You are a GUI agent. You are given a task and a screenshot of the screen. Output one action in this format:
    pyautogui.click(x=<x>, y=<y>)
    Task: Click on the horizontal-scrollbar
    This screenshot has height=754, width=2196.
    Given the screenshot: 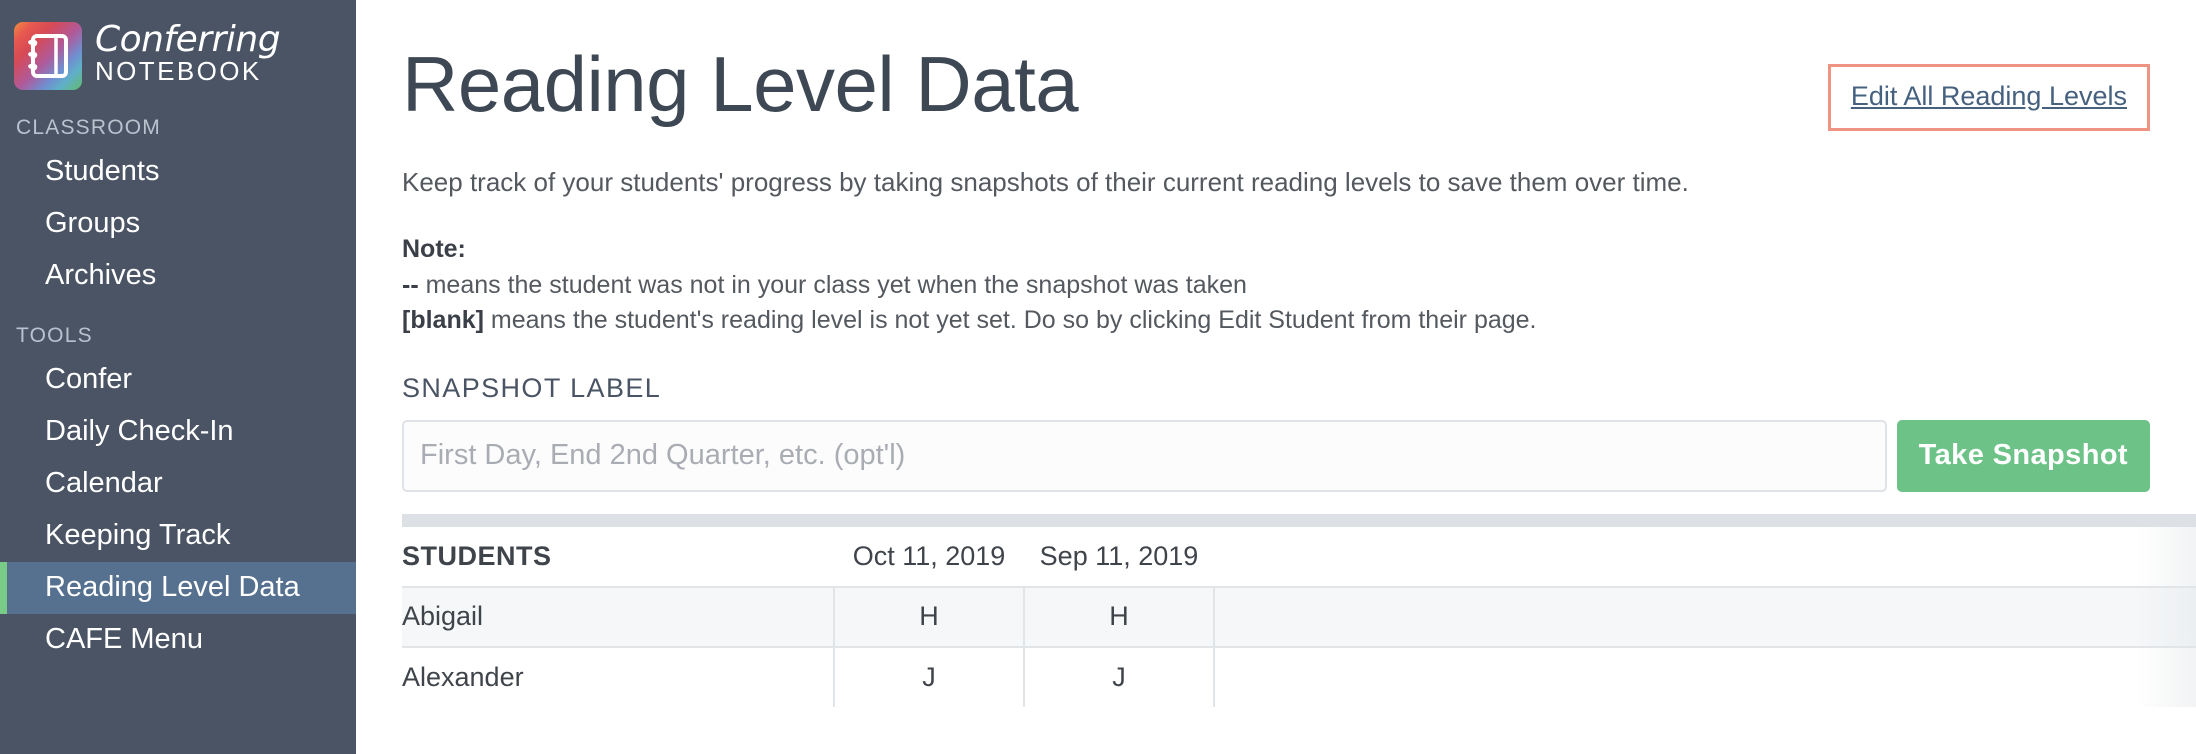 What is the action you would take?
    pyautogui.click(x=1299, y=520)
    